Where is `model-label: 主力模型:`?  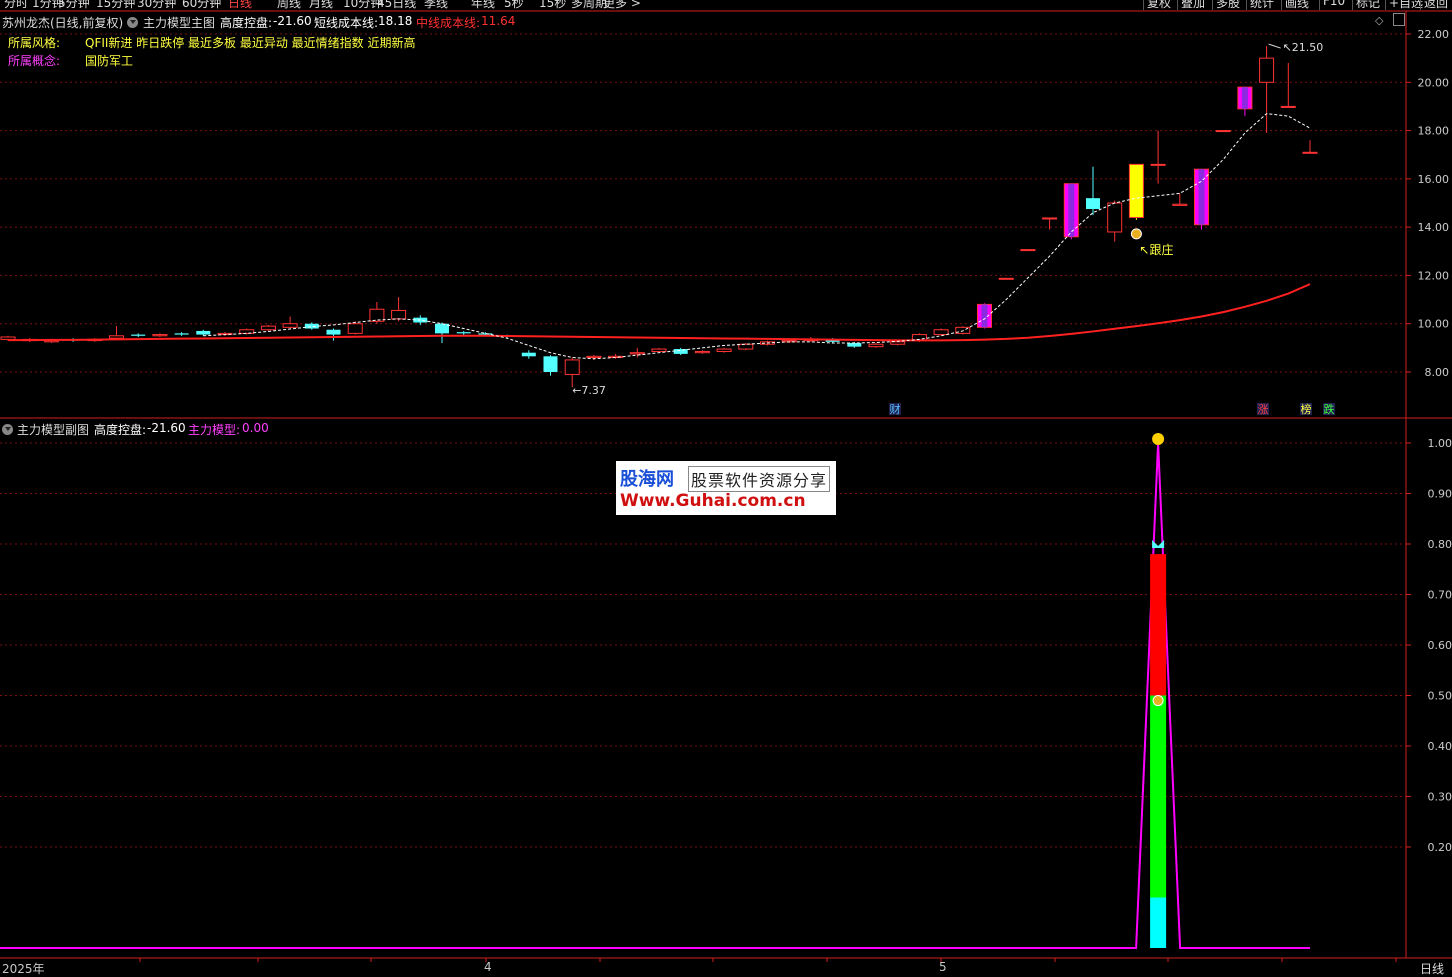
model-label: 主力模型: is located at coordinates (214, 429).